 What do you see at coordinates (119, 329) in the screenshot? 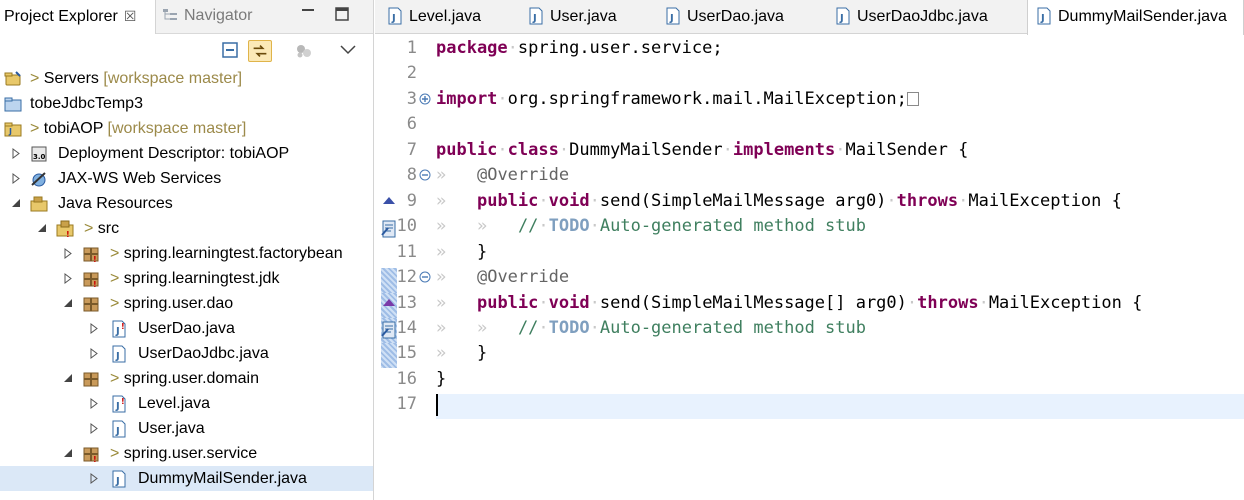
I see `java-file-icon: J!` at bounding box center [119, 329].